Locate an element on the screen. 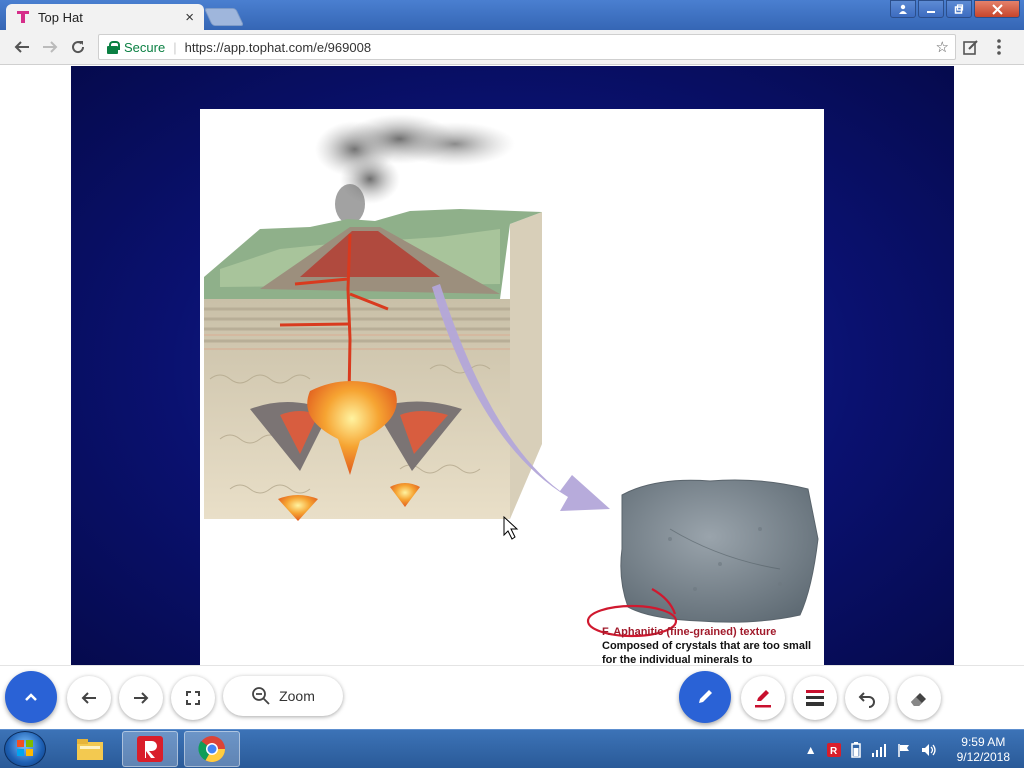  line-width-button is located at coordinates (815, 698).